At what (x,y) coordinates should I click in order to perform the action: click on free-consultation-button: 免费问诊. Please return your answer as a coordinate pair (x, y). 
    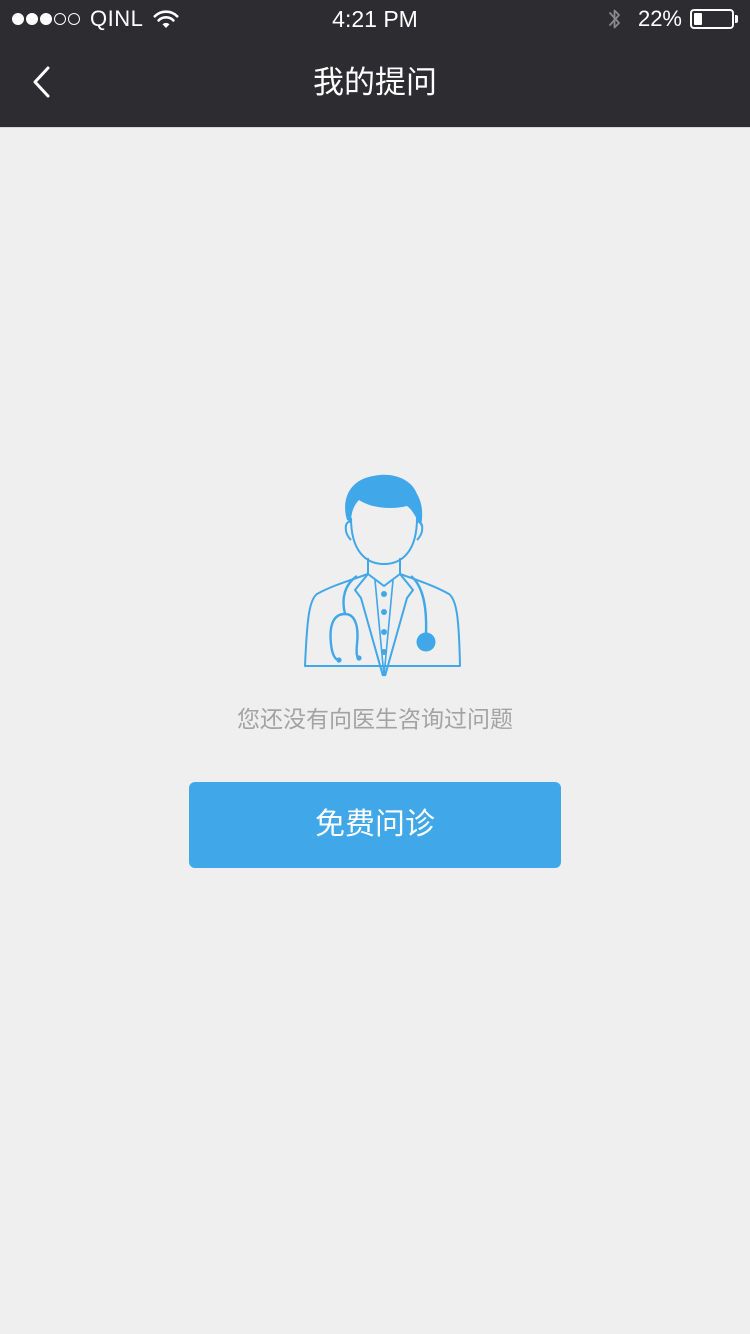
    Looking at the image, I should click on (375, 825).